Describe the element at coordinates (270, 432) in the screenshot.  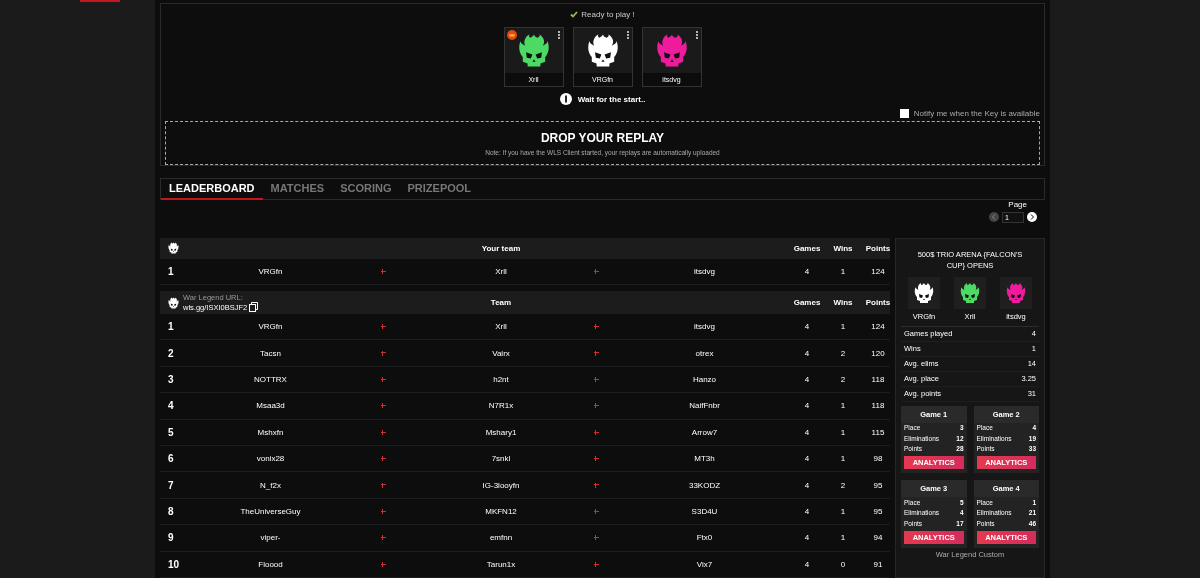
I see `player-name: Mshxfn` at that location.